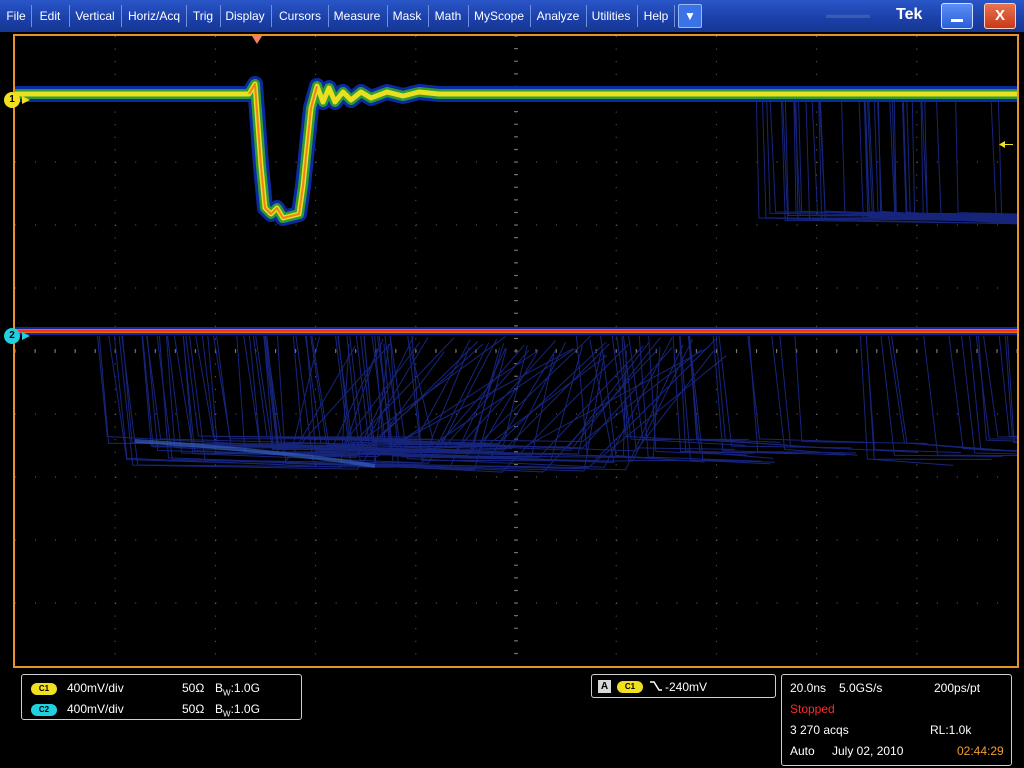  What do you see at coordinates (203, 16) in the screenshot?
I see `menu-trig: Trig` at bounding box center [203, 16].